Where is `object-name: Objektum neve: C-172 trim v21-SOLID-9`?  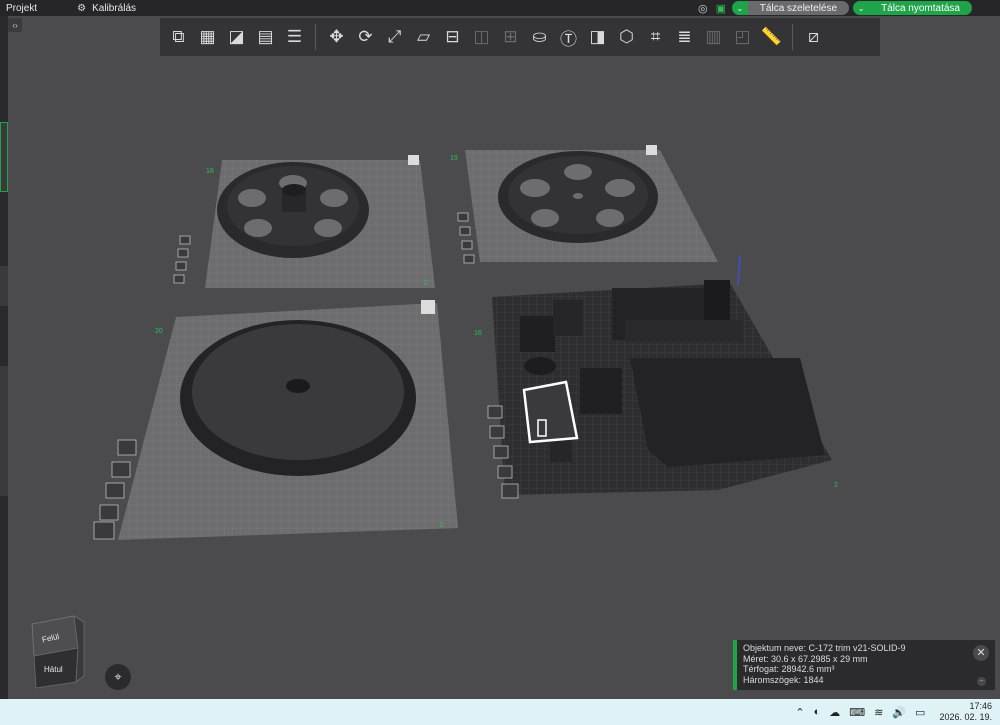 object-name: Objektum neve: C-172 trim v21-SOLID-9 is located at coordinates (824, 648).